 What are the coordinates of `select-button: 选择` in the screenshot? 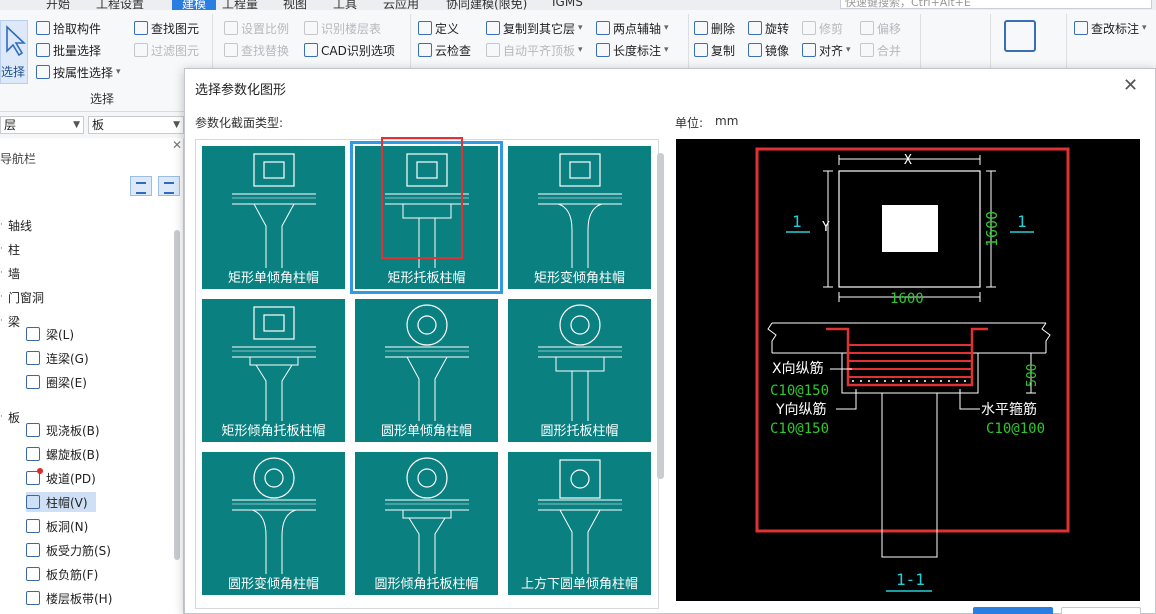 It's located at (14, 52).